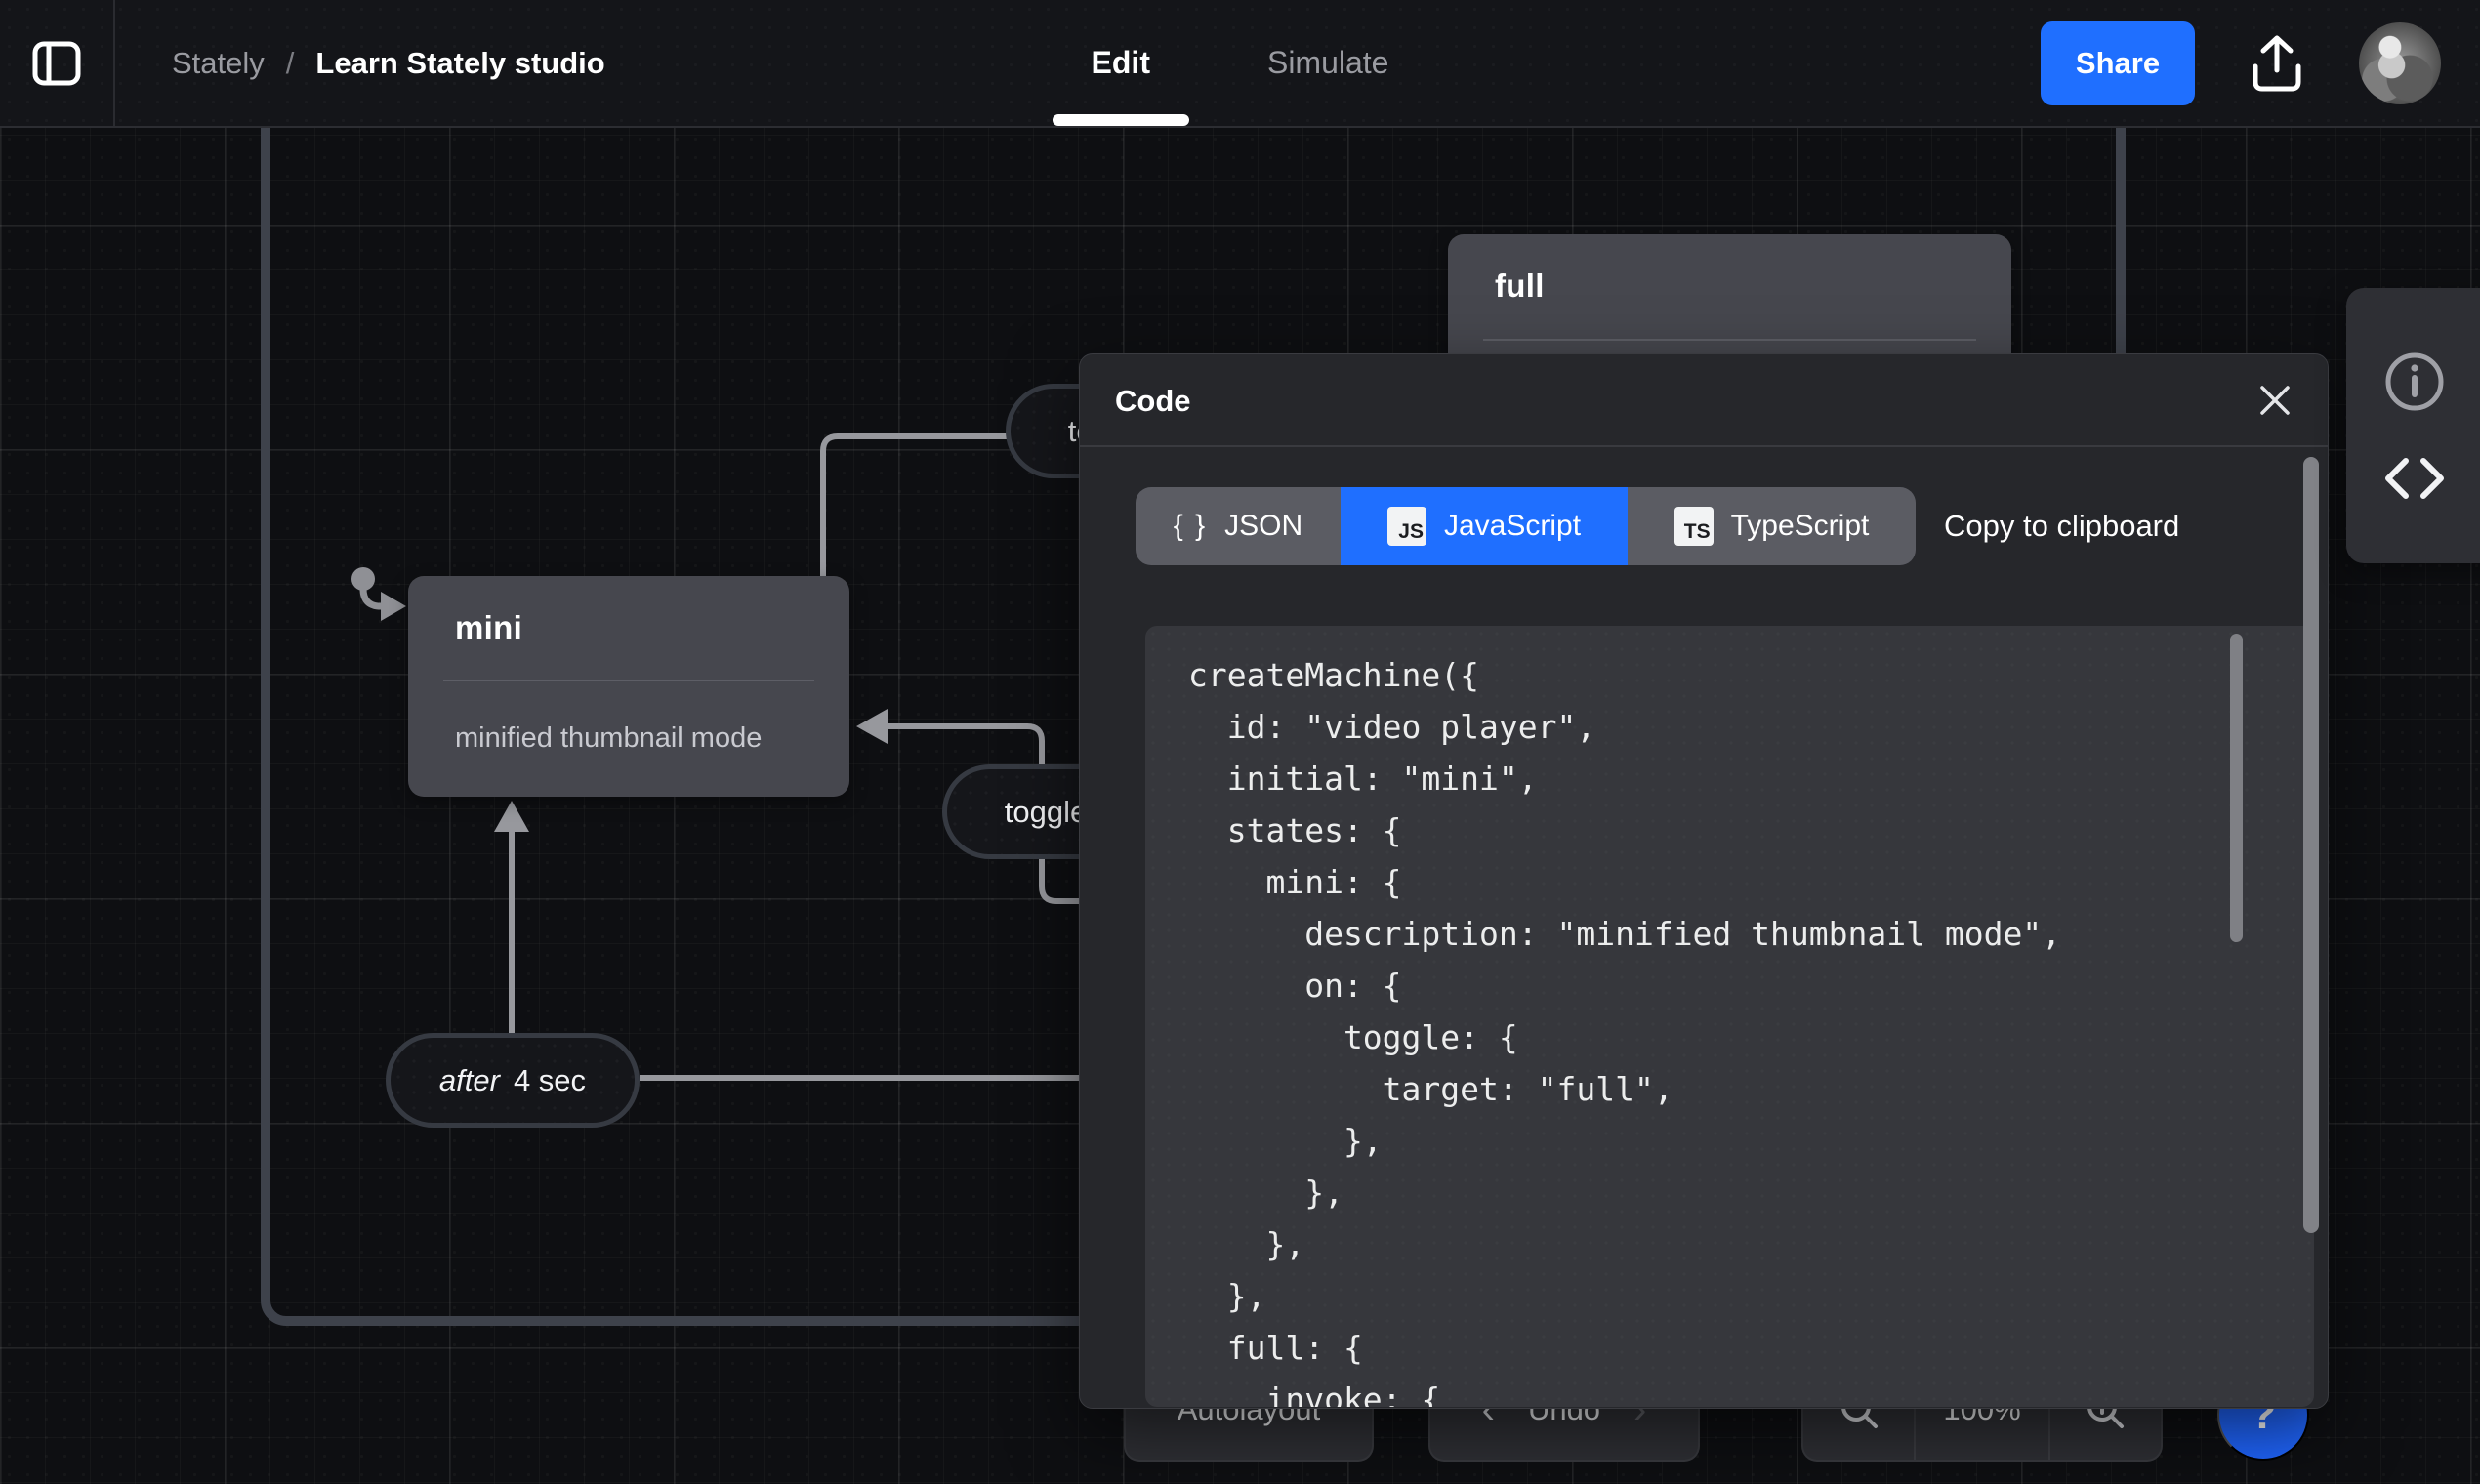 This screenshot has height=1484, width=2480. What do you see at coordinates (1431, 1089) in the screenshot?
I see `code-line: target: "full",` at bounding box center [1431, 1089].